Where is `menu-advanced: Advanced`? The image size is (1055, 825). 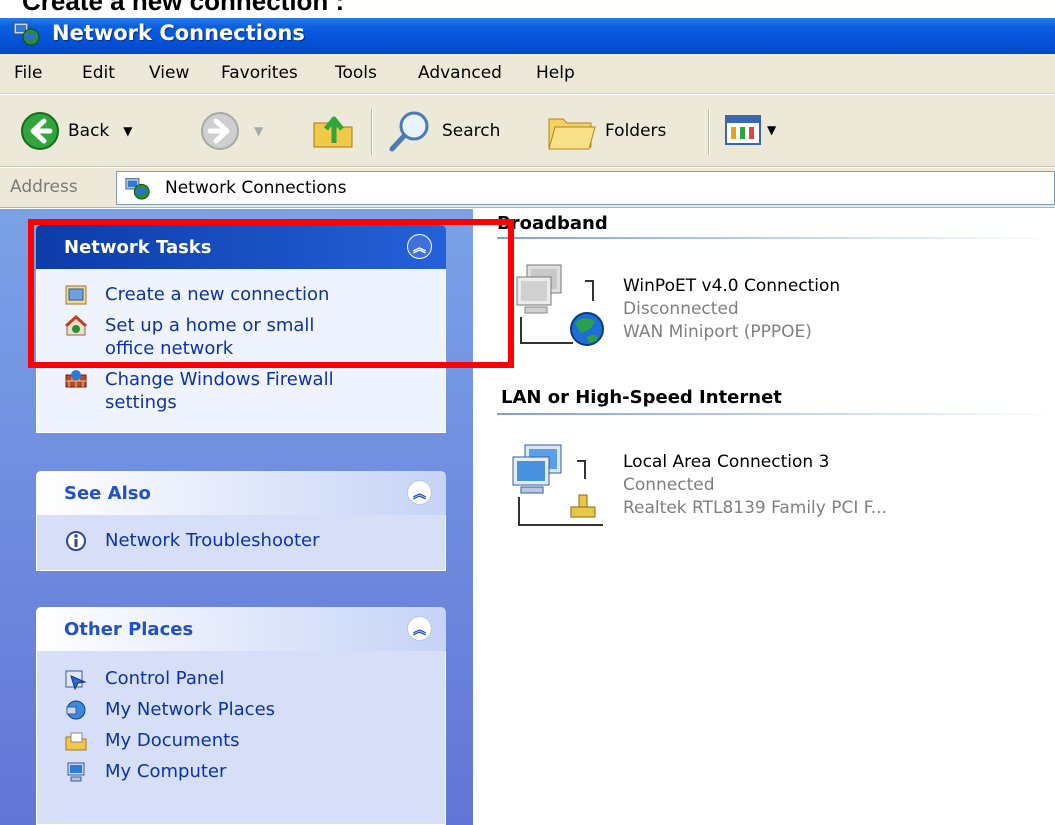 menu-advanced: Advanced is located at coordinates (460, 73).